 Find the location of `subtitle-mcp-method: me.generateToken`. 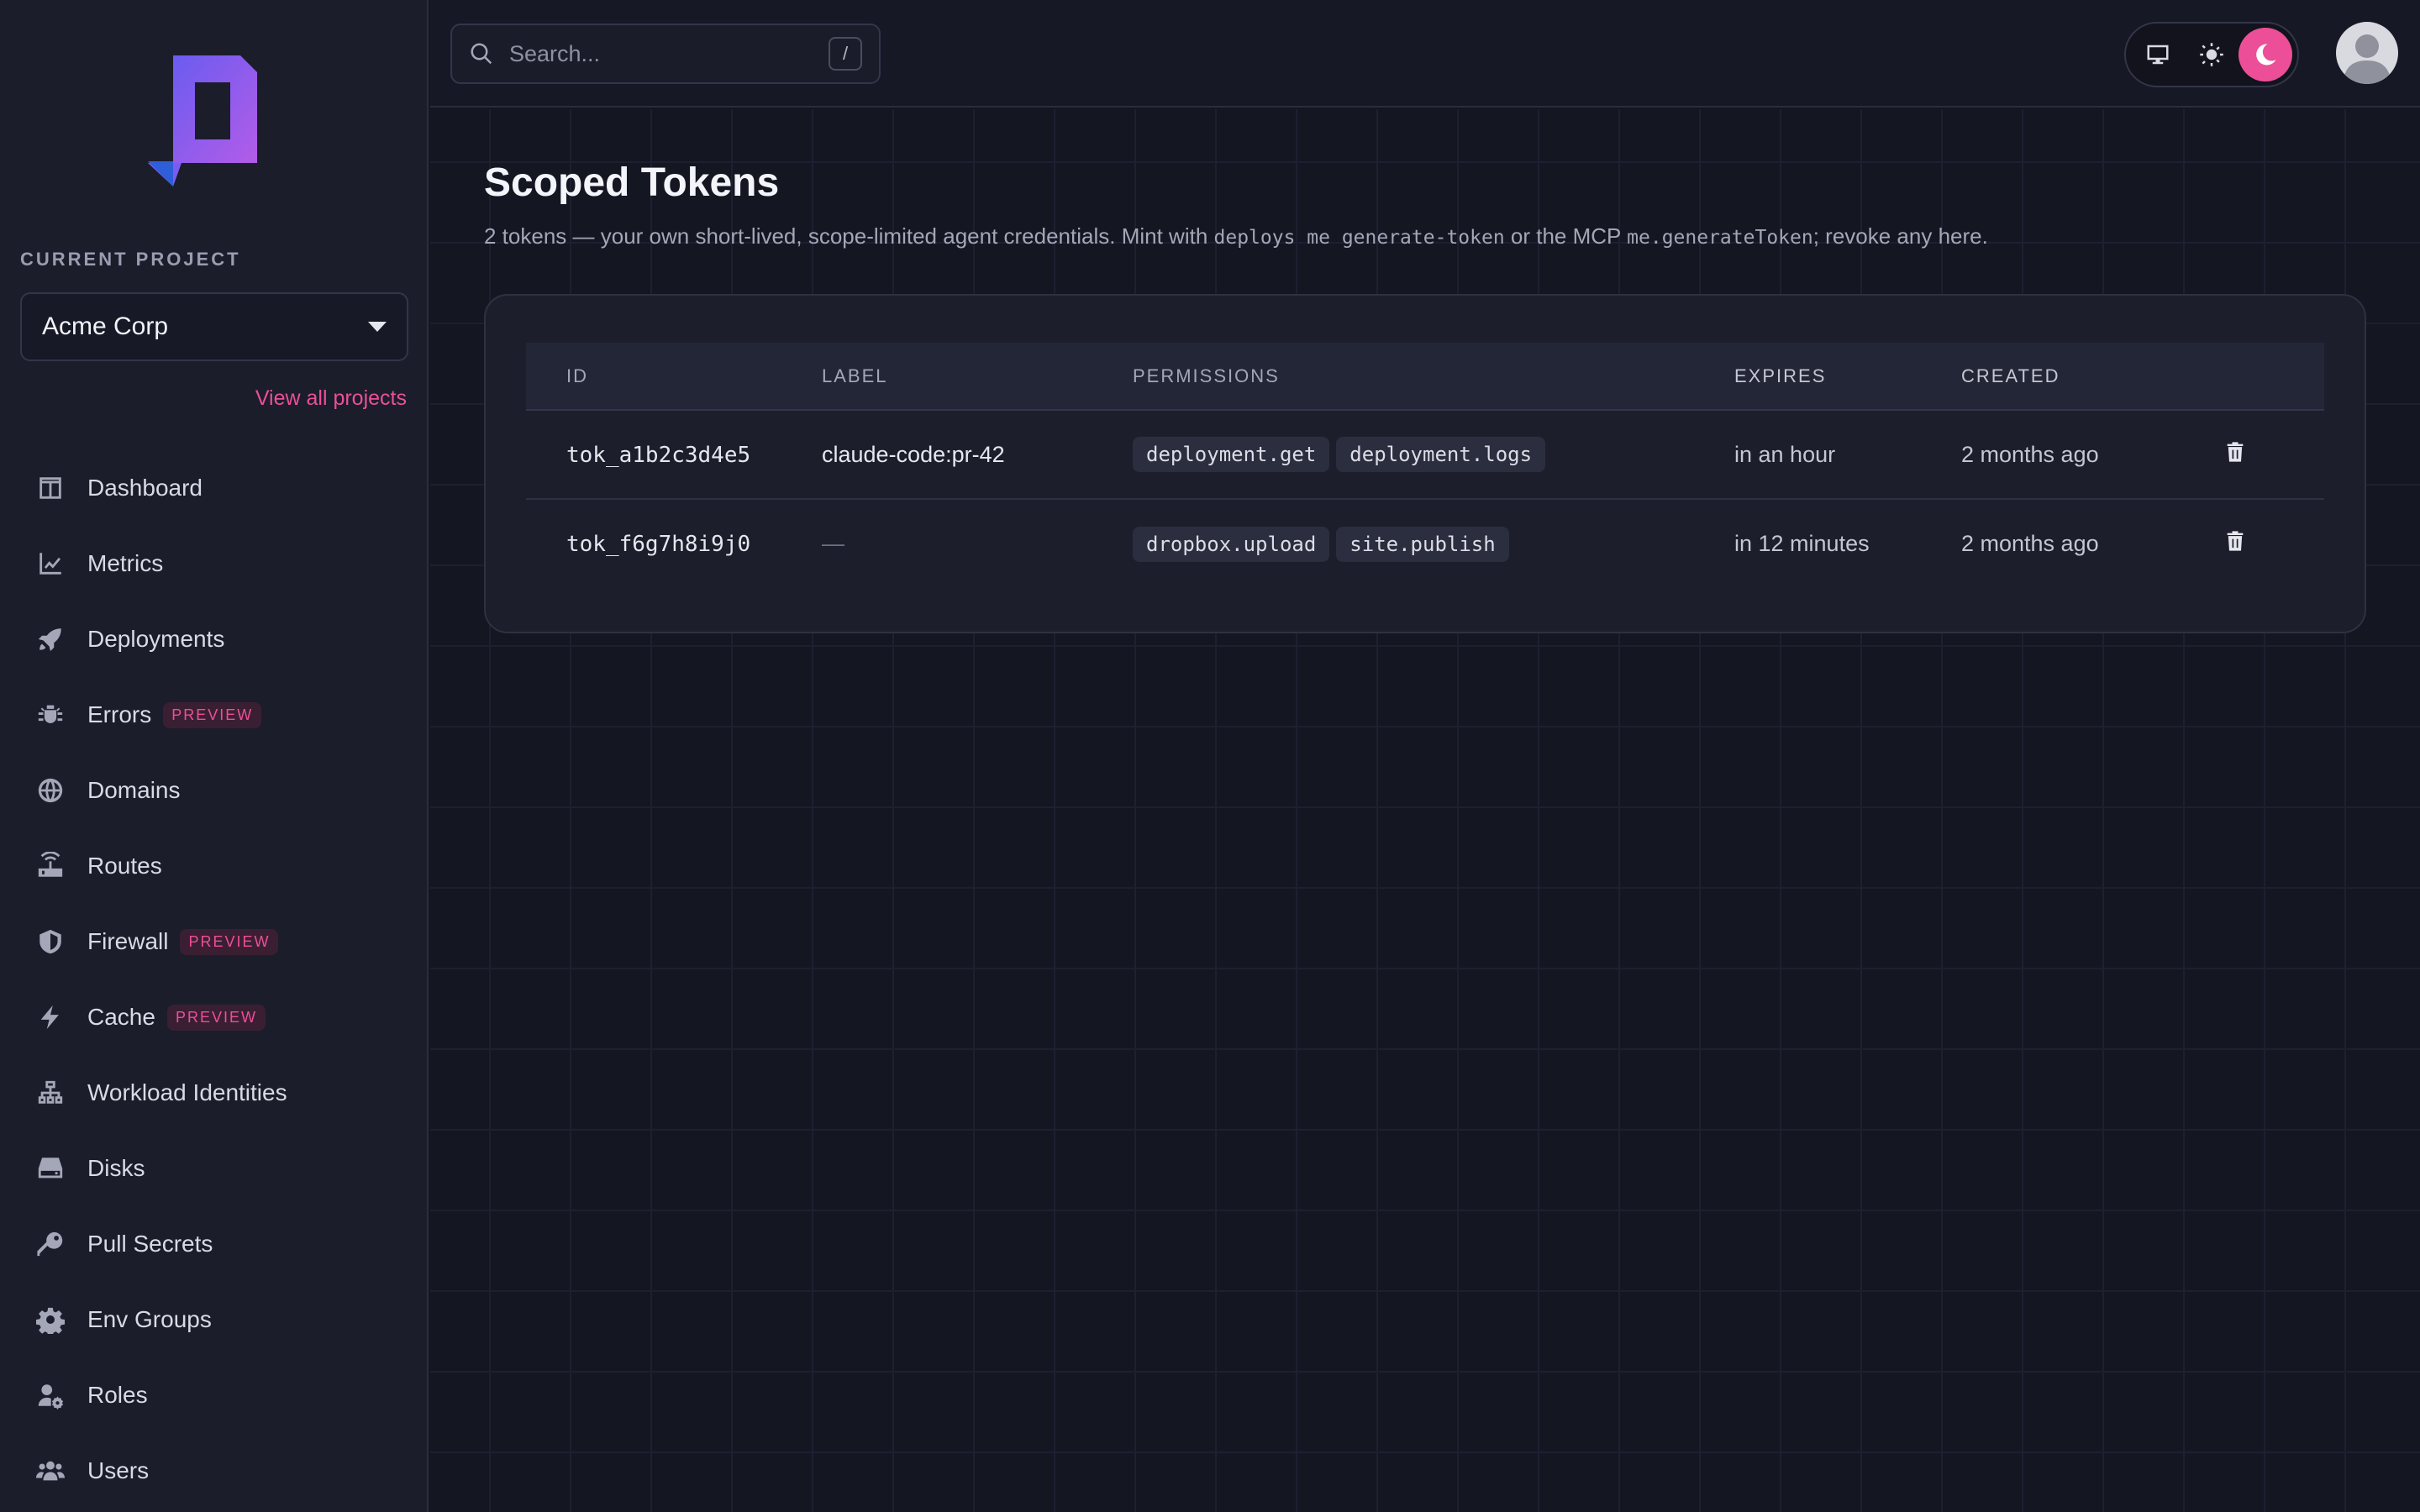

subtitle-mcp-method: me.generateToken is located at coordinates (1720, 238).